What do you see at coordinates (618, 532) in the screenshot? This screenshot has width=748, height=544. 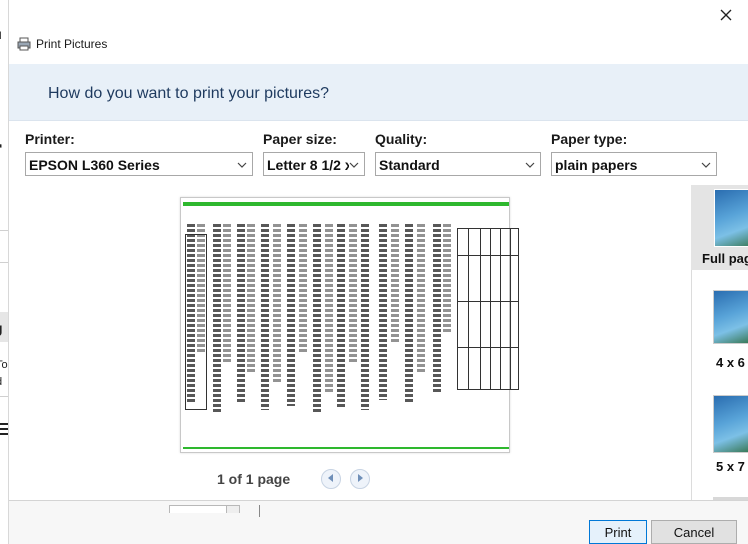 I see `print-button: Print` at bounding box center [618, 532].